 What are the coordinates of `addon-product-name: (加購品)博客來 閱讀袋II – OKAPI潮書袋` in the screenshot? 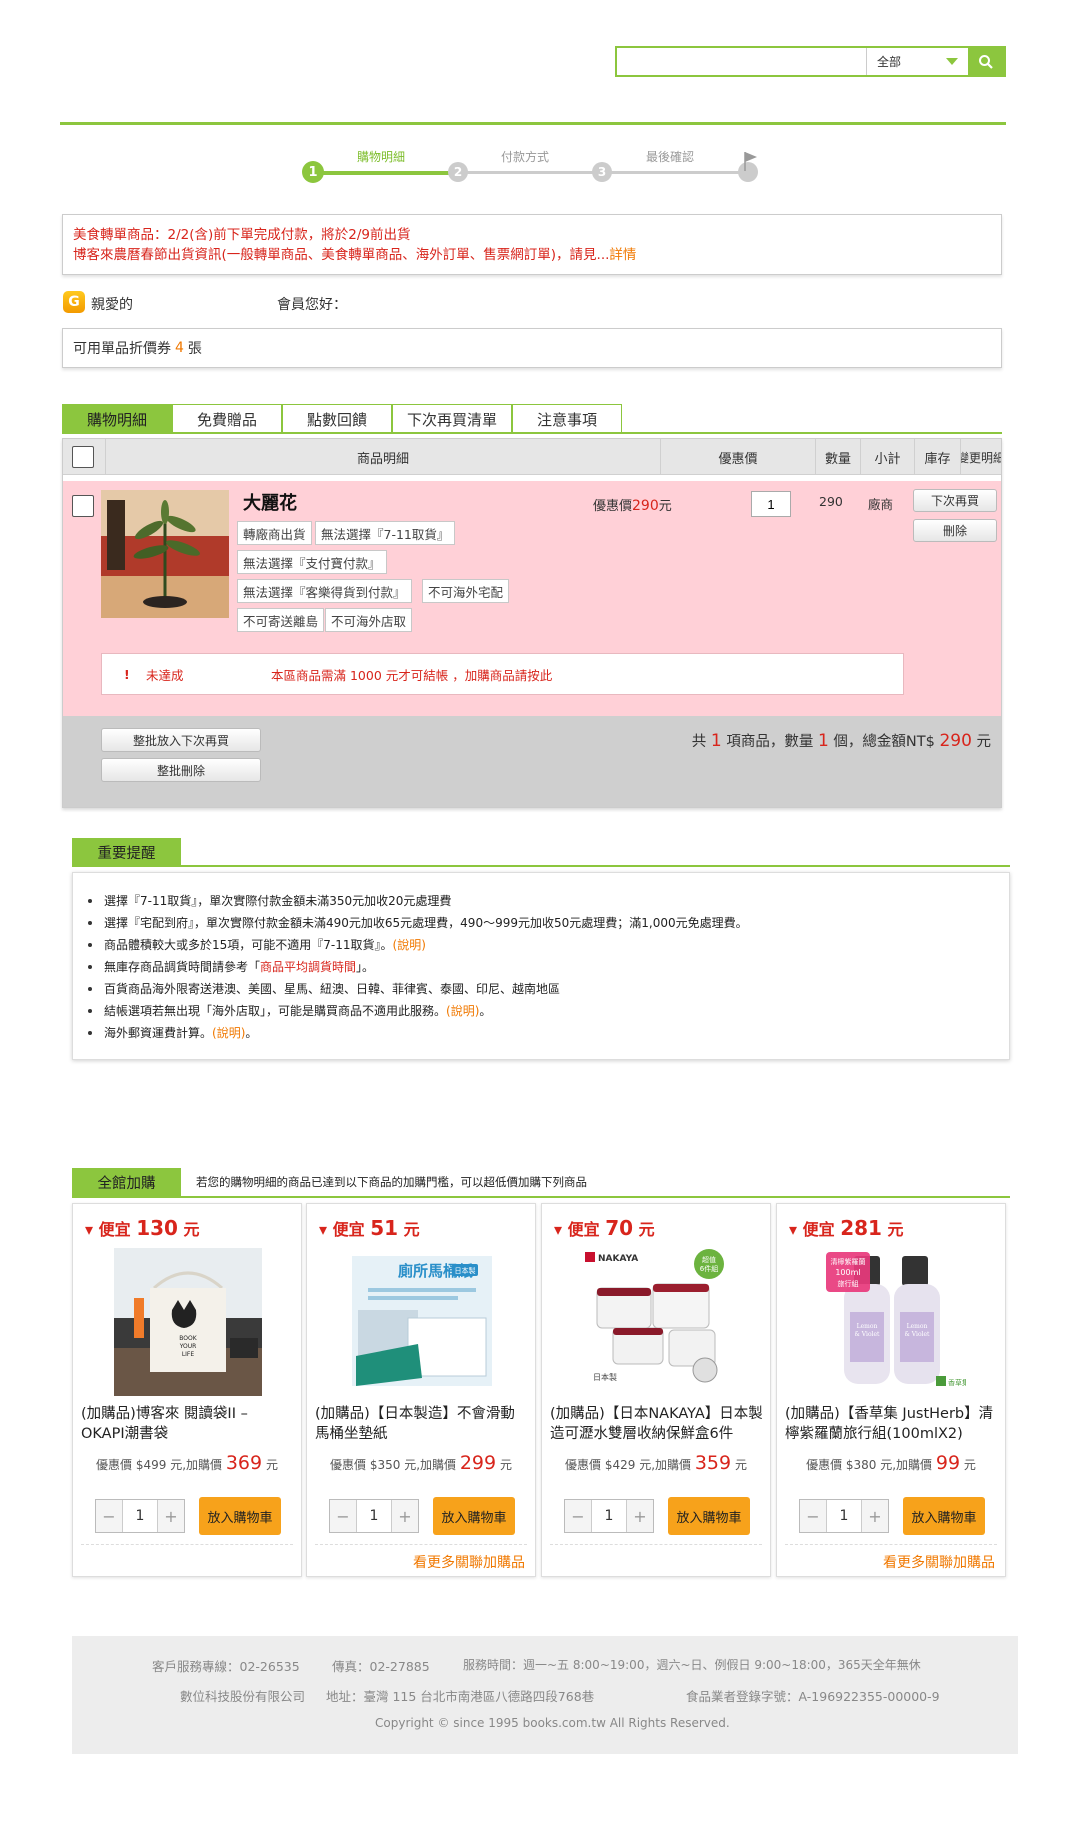 It's located at (188, 1424).